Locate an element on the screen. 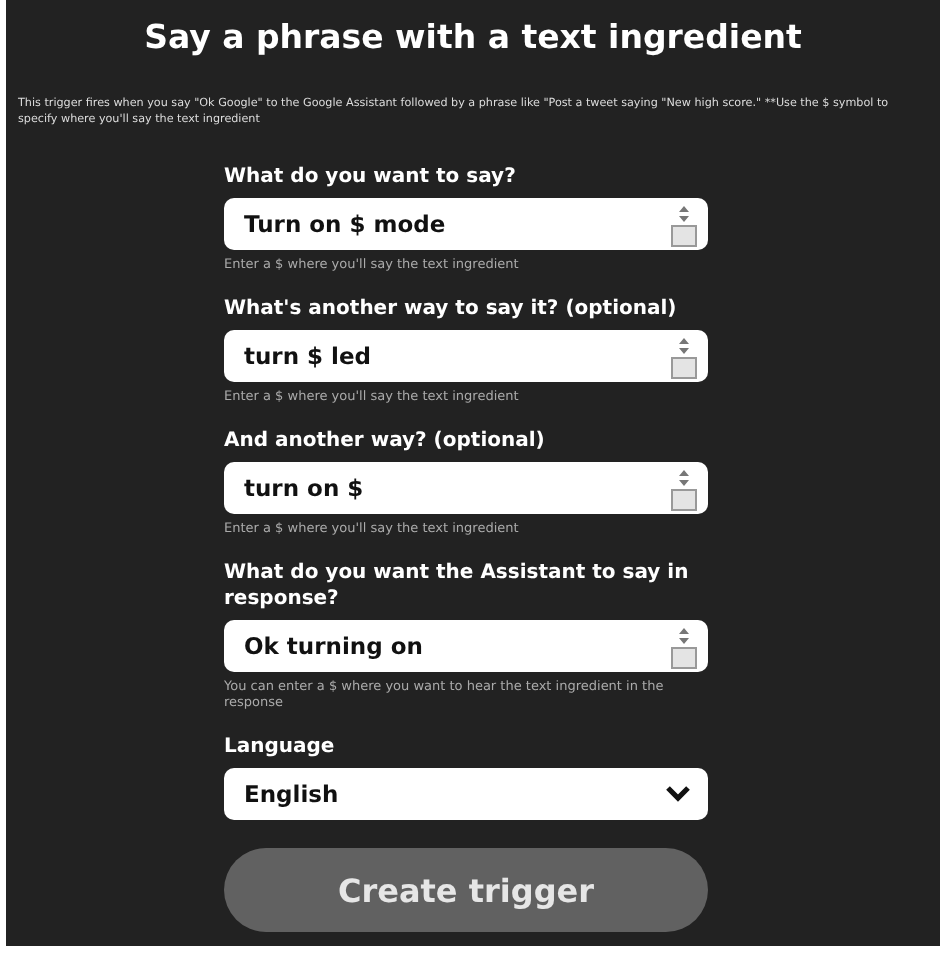 This screenshot has width=952, height=964. field-label: And another way? (optional) is located at coordinates (385, 441).